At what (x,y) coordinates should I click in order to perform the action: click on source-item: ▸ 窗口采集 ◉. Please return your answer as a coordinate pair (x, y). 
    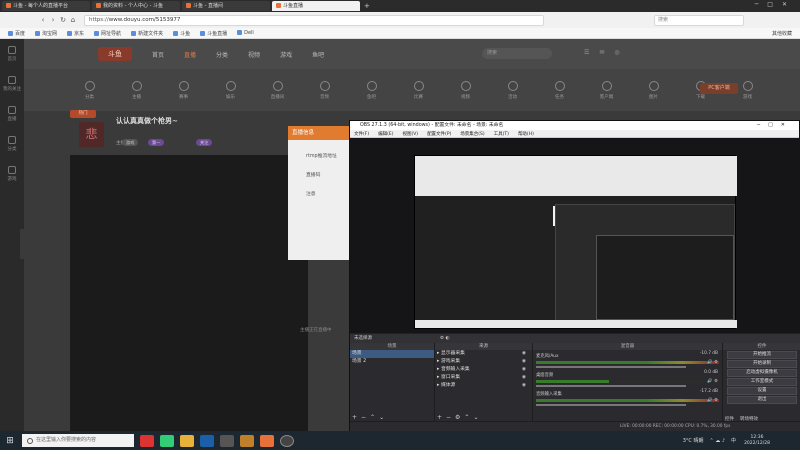
    Looking at the image, I should click on (483, 378).